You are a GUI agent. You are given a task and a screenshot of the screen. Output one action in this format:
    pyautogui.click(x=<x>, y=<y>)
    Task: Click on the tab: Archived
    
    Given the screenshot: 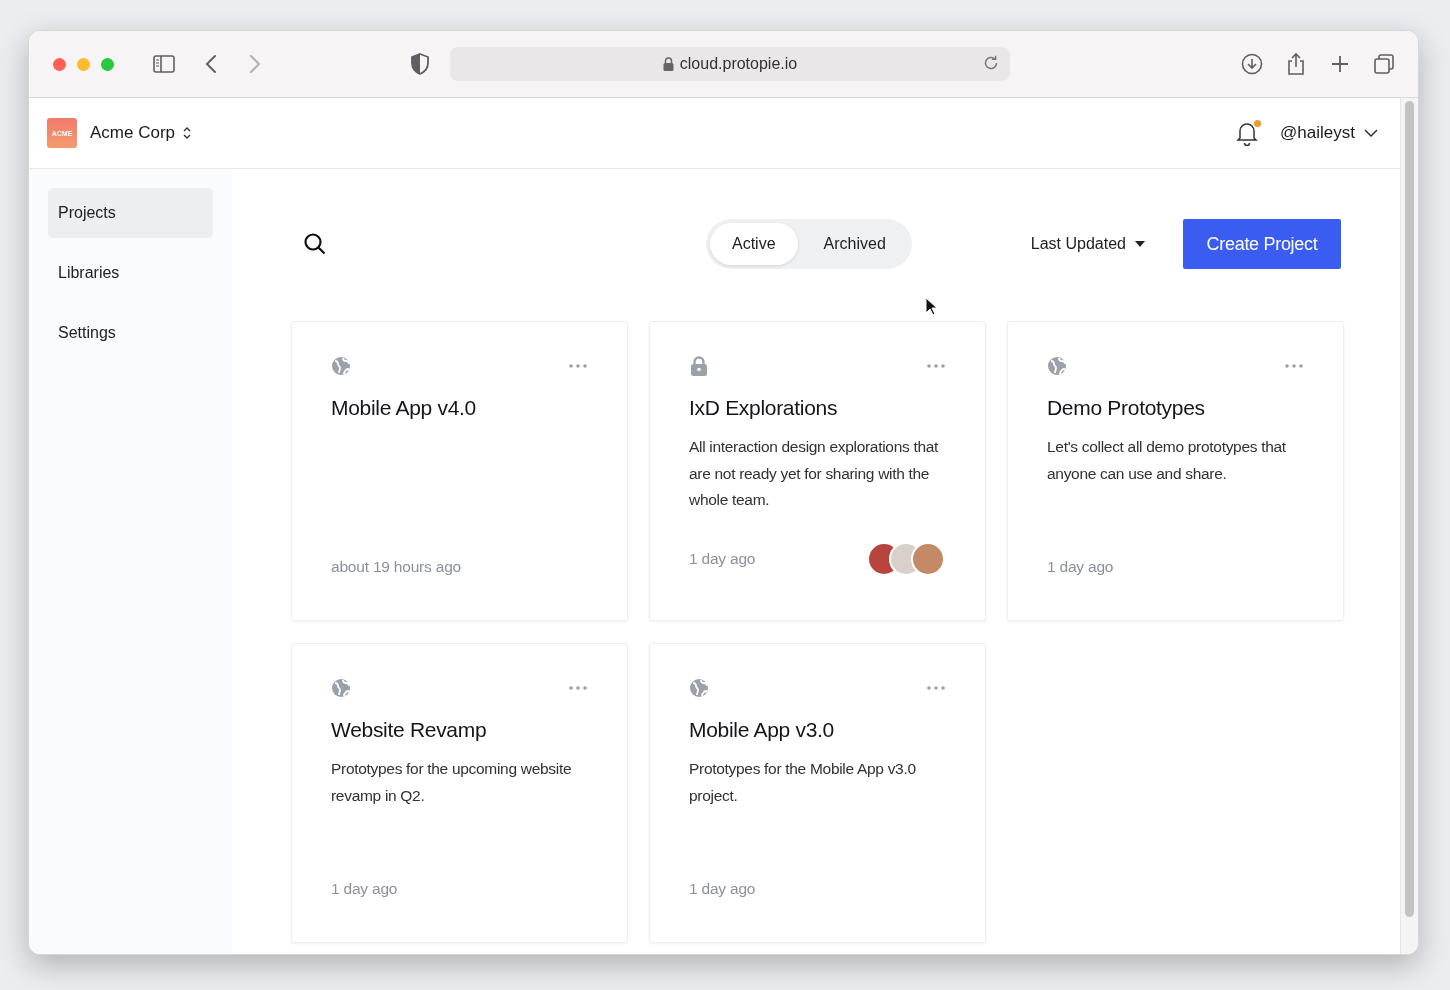 What is the action you would take?
    pyautogui.click(x=854, y=244)
    